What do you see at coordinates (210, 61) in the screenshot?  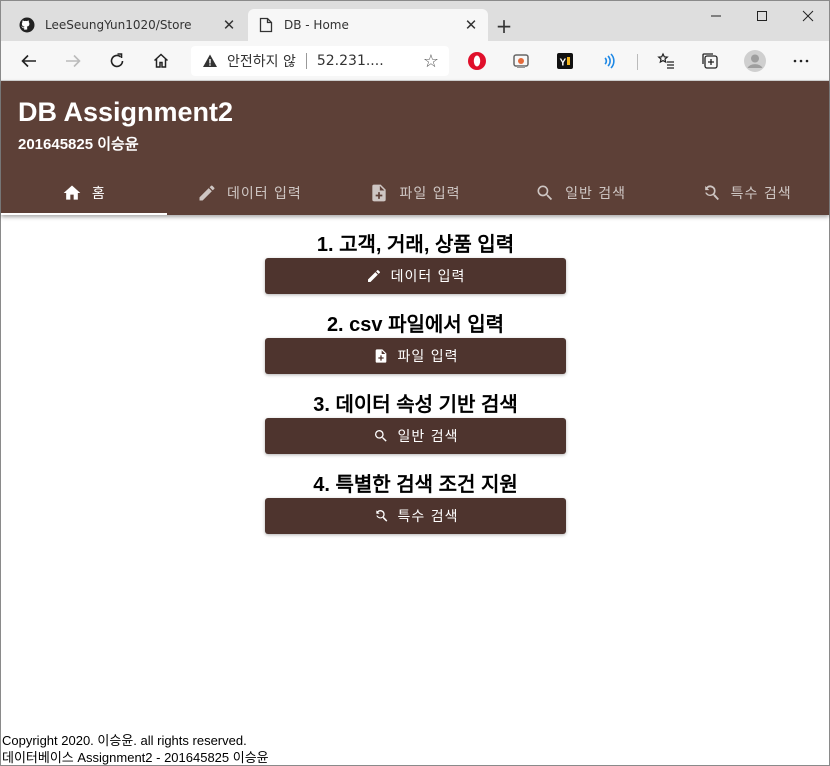 I see `warning-icon` at bounding box center [210, 61].